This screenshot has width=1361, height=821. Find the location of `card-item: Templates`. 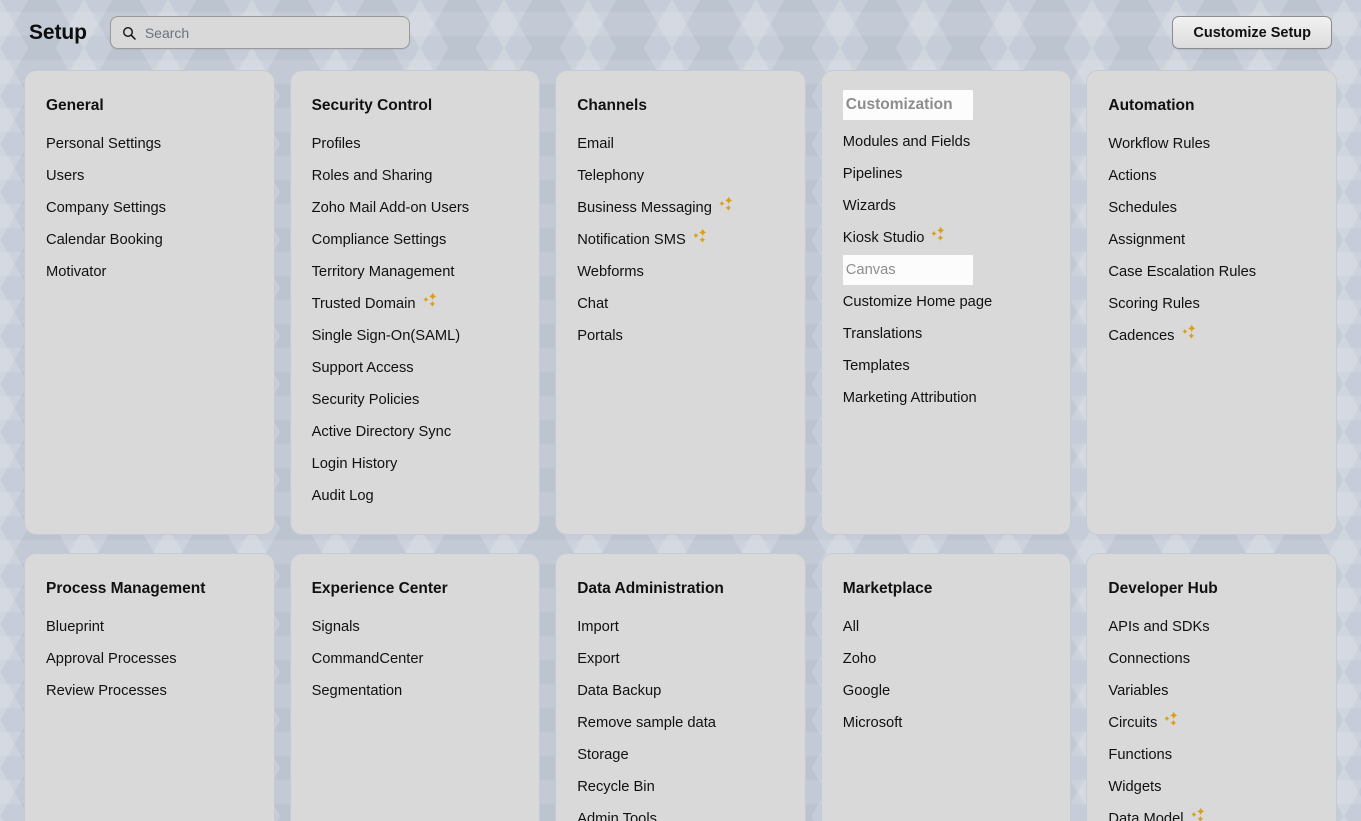

card-item: Templates is located at coordinates (876, 366).